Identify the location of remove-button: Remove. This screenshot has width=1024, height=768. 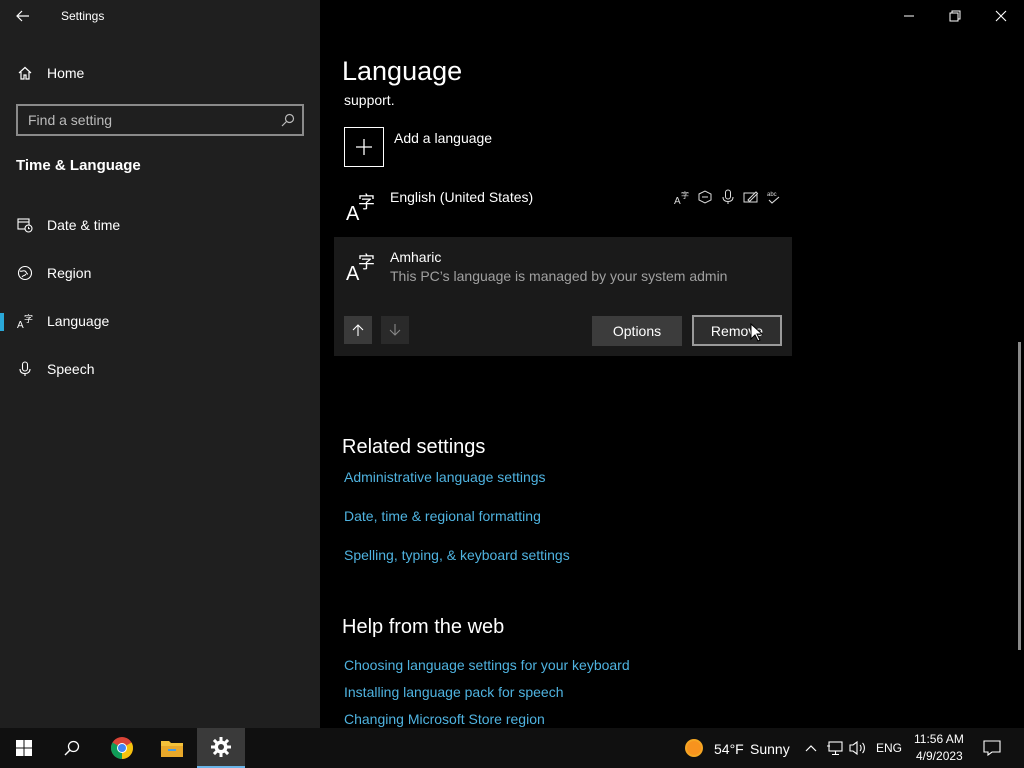
(737, 330).